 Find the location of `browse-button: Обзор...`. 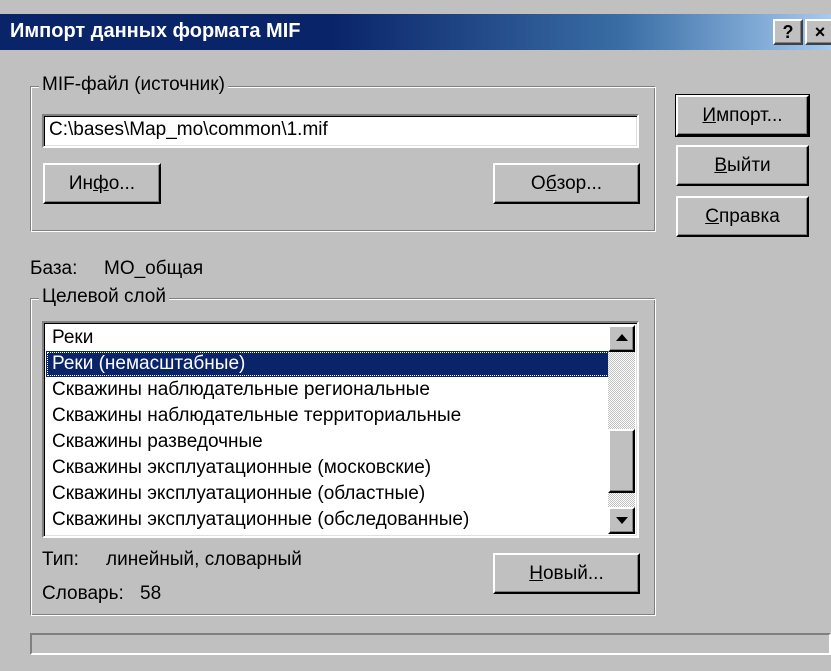

browse-button: Обзор... is located at coordinates (566, 183).